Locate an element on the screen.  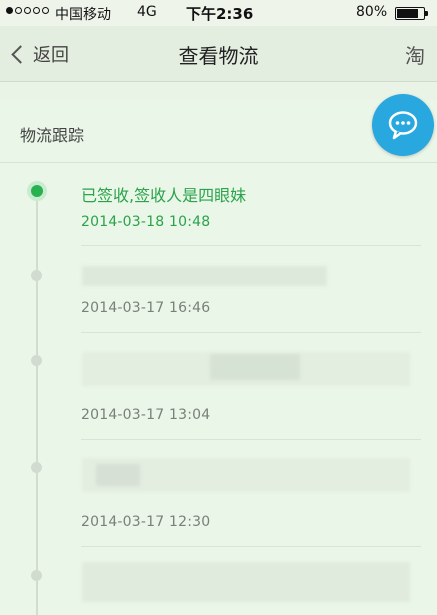
event-time: 2014-03-17 12:30 is located at coordinates (146, 522).